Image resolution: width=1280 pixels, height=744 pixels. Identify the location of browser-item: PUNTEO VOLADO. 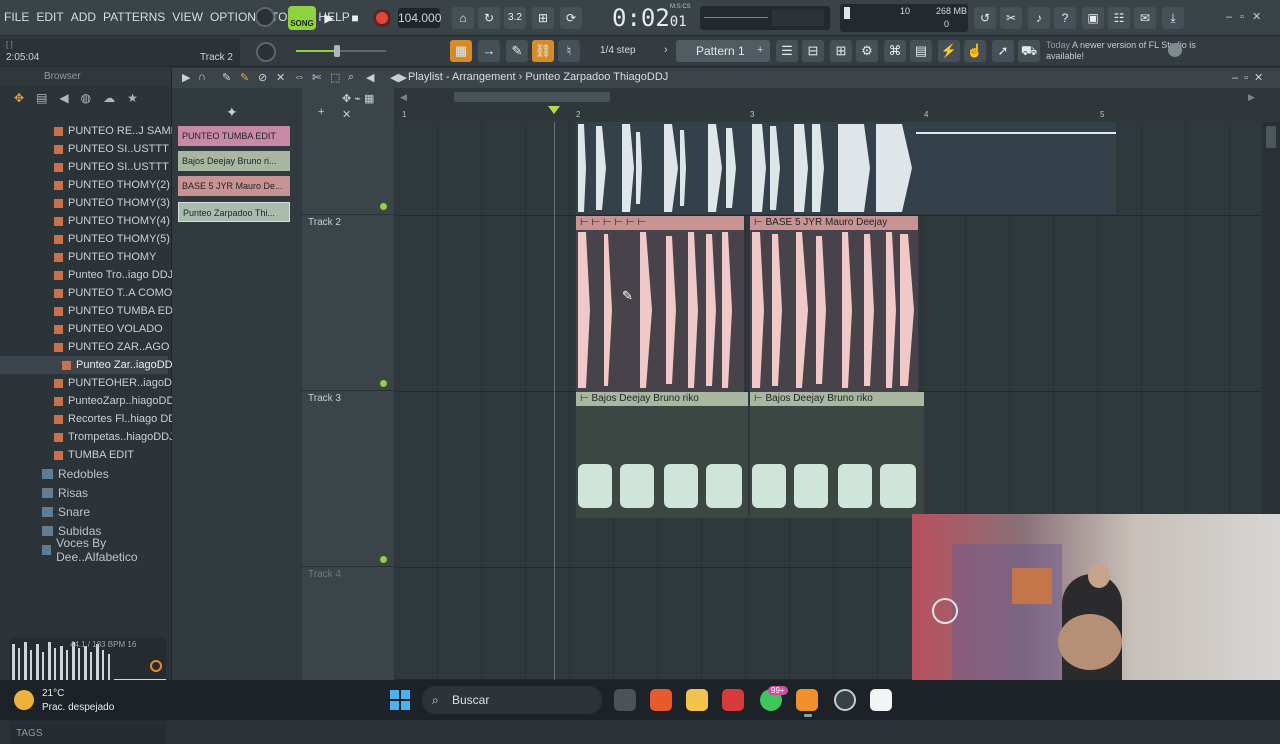
(84, 329).